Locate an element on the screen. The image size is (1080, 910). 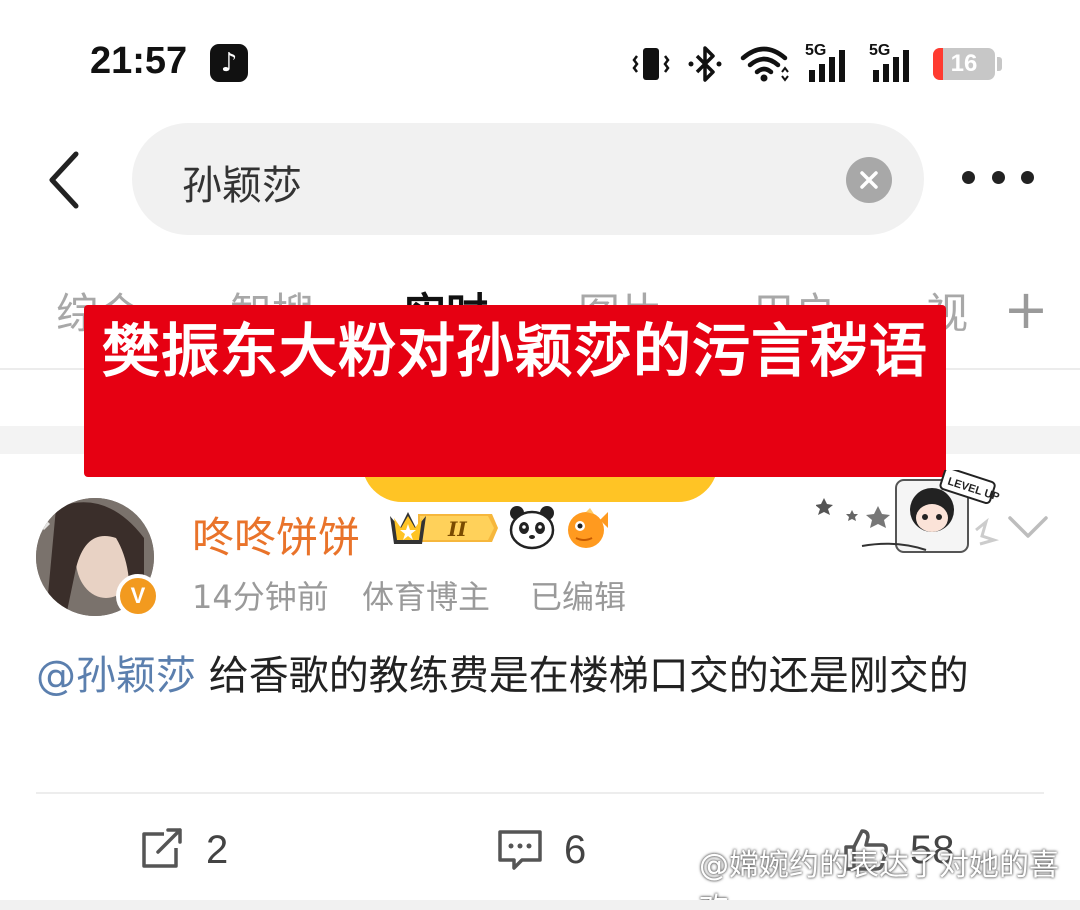
wifi-icon is located at coordinates (764, 64).